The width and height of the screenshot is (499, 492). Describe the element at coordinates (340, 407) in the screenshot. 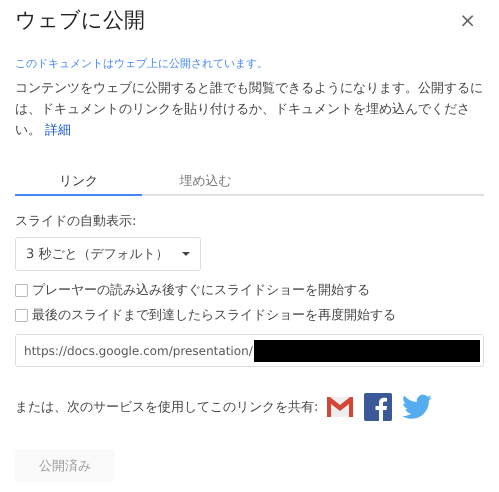

I see `mail-icon` at that location.